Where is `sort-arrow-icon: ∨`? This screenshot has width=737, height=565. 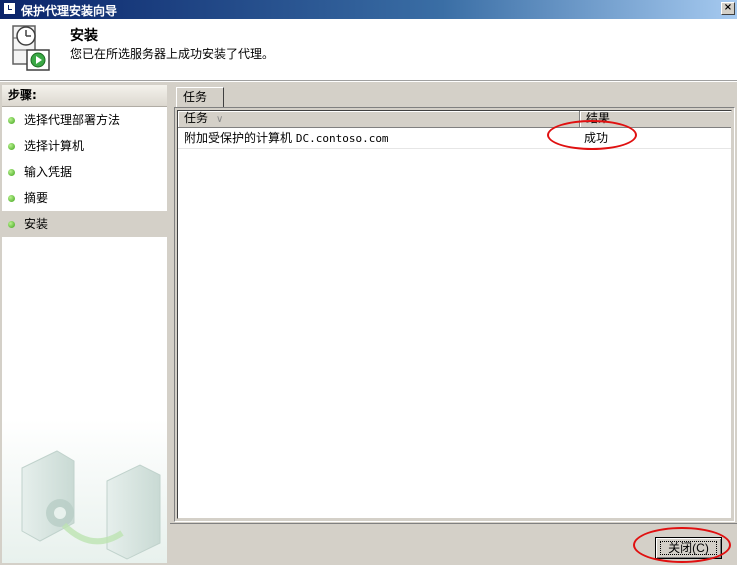
sort-arrow-icon: ∨ is located at coordinates (220, 119).